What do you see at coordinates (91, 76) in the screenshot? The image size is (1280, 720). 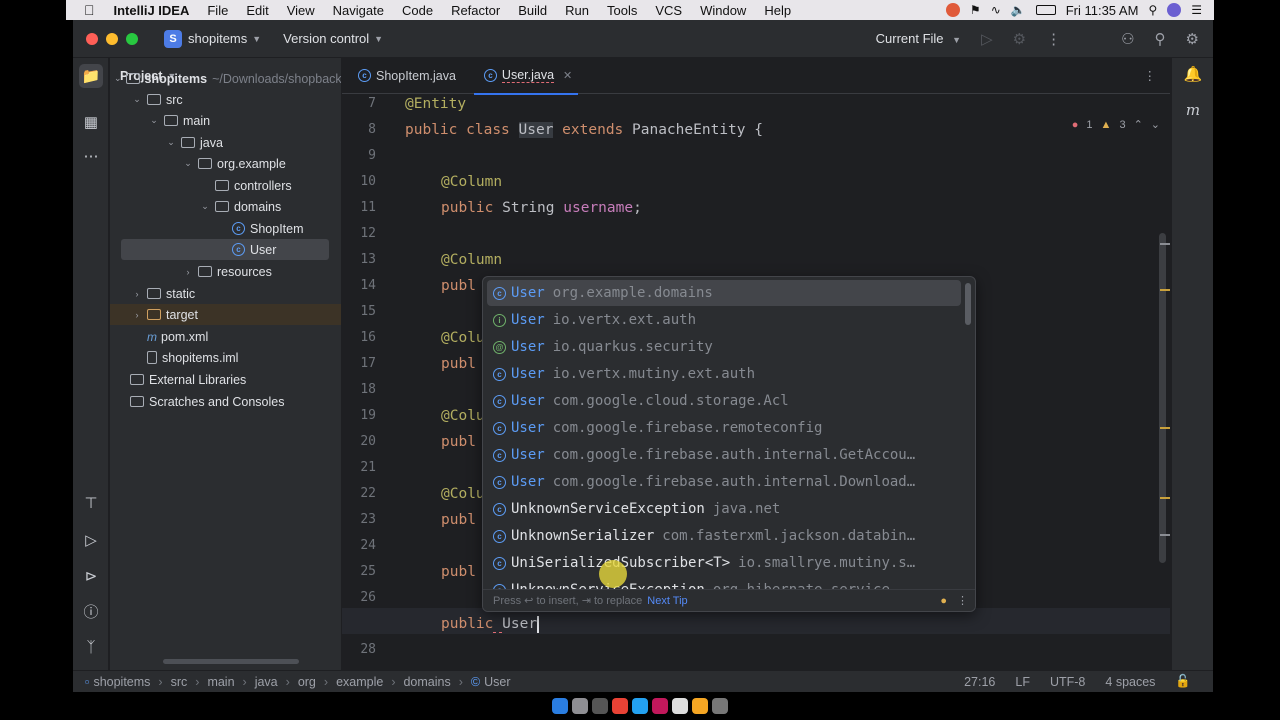 I see `project-tool-icon: 📁` at bounding box center [91, 76].